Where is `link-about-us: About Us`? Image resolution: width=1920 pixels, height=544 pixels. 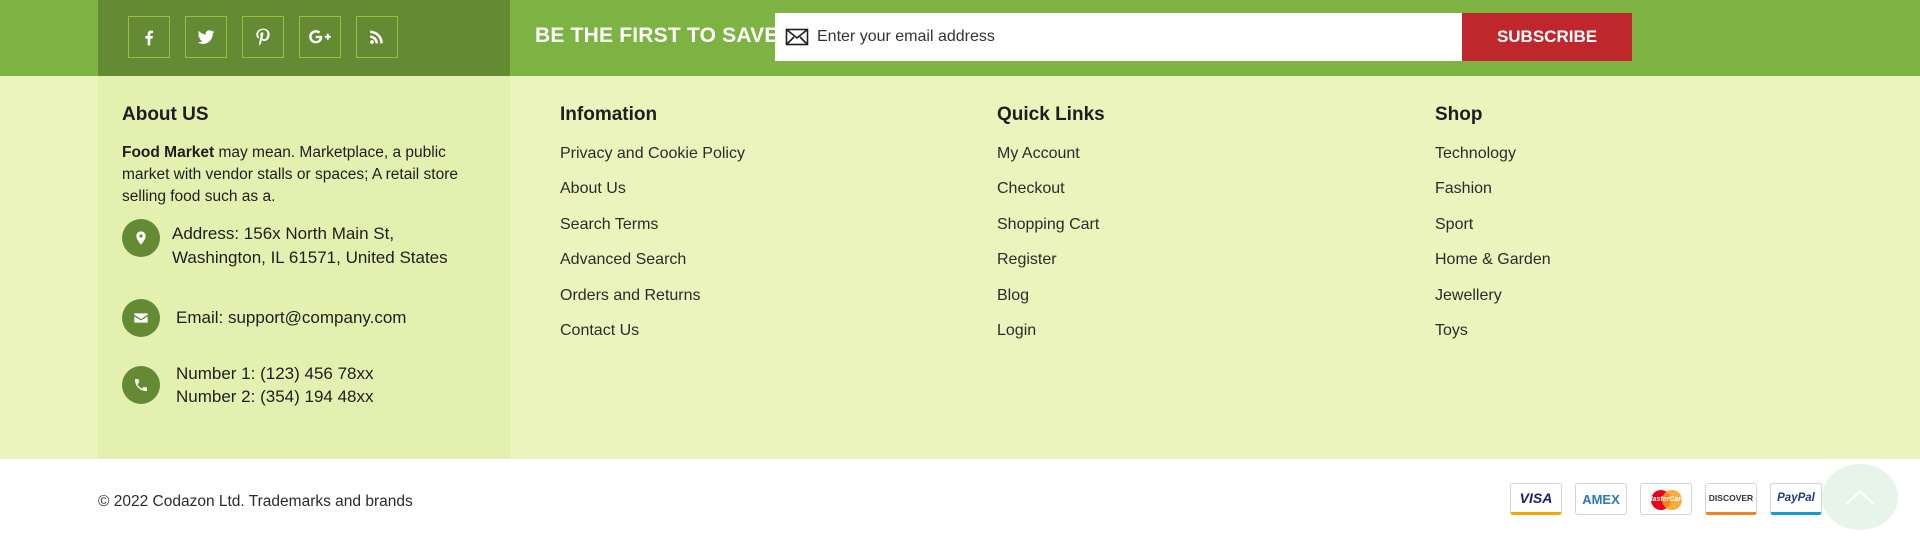
link-about-us: About Us is located at coordinates (652, 196).